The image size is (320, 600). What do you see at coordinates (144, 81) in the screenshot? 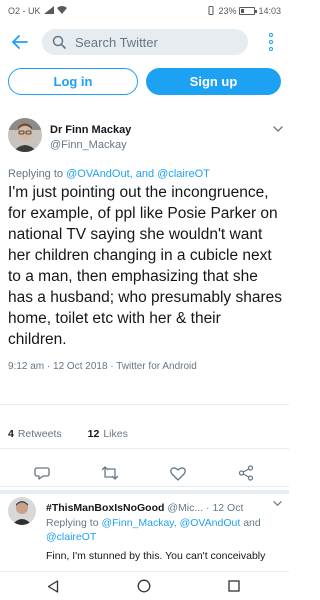
I see `auth-buttons: Log in Sign up` at bounding box center [144, 81].